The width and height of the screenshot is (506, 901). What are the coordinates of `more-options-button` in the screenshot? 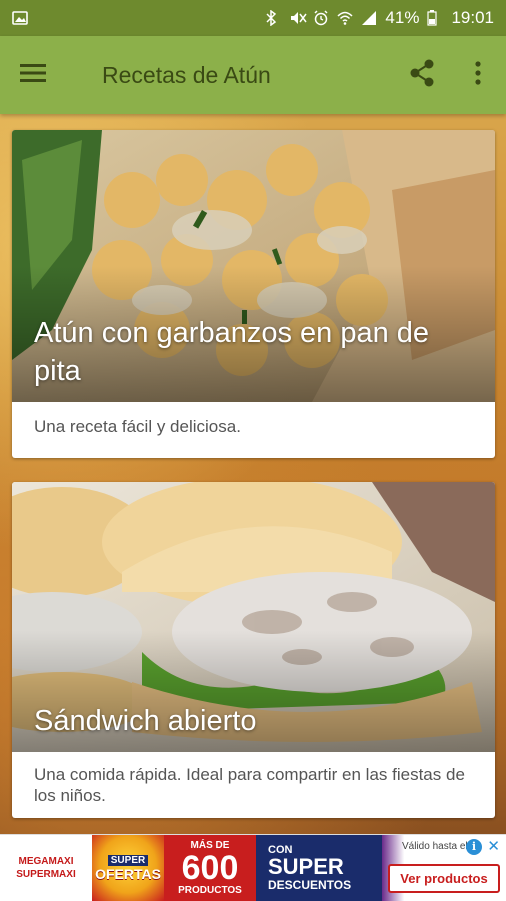 It's located at (478, 75).